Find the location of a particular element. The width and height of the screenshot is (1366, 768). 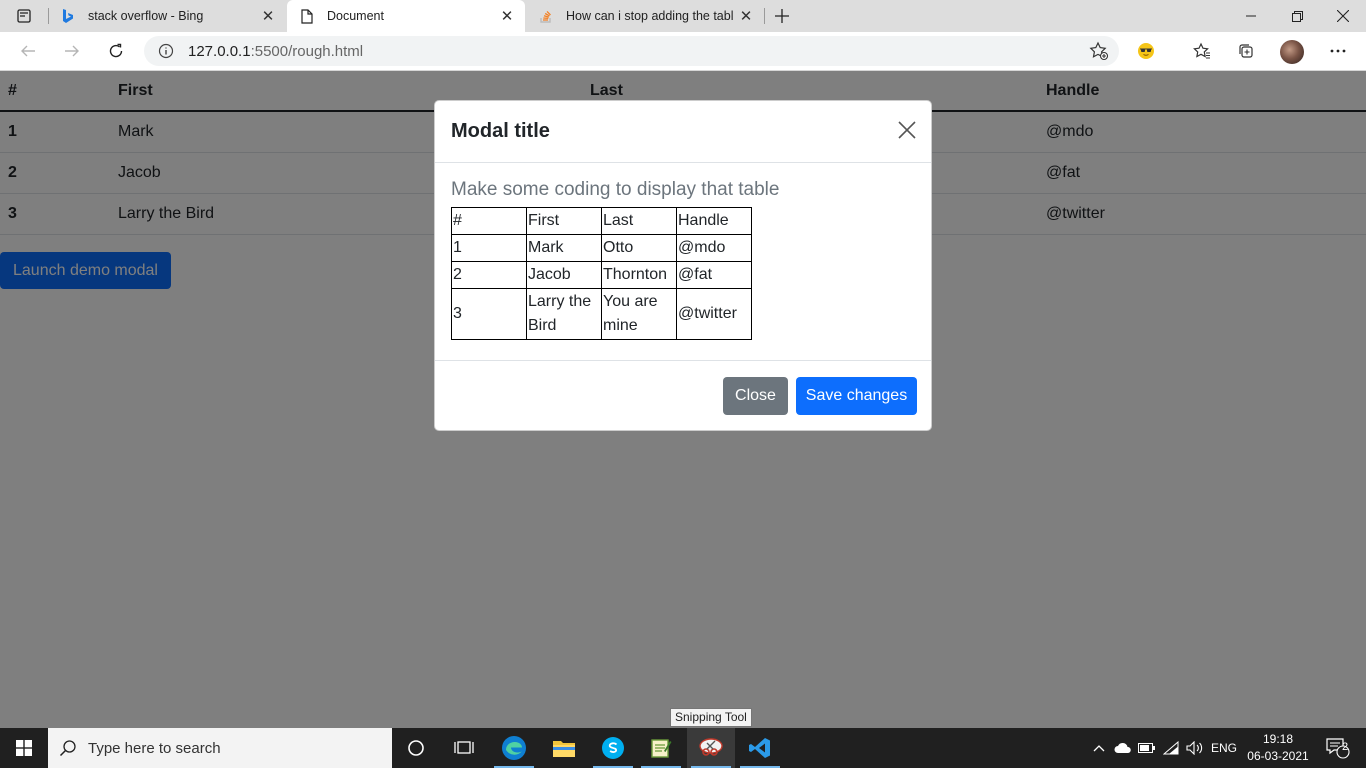

close-button: Close is located at coordinates (755, 396).